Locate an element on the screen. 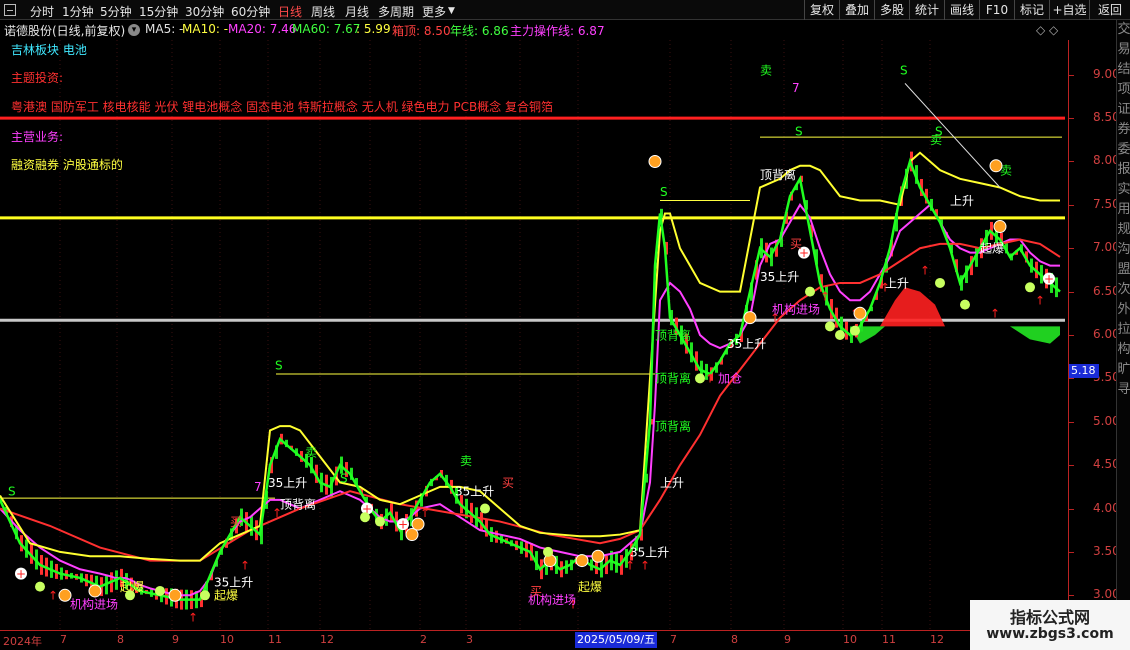 The height and width of the screenshot is (650, 1130). side-panel-char: 次 is located at coordinates (1123, 289).